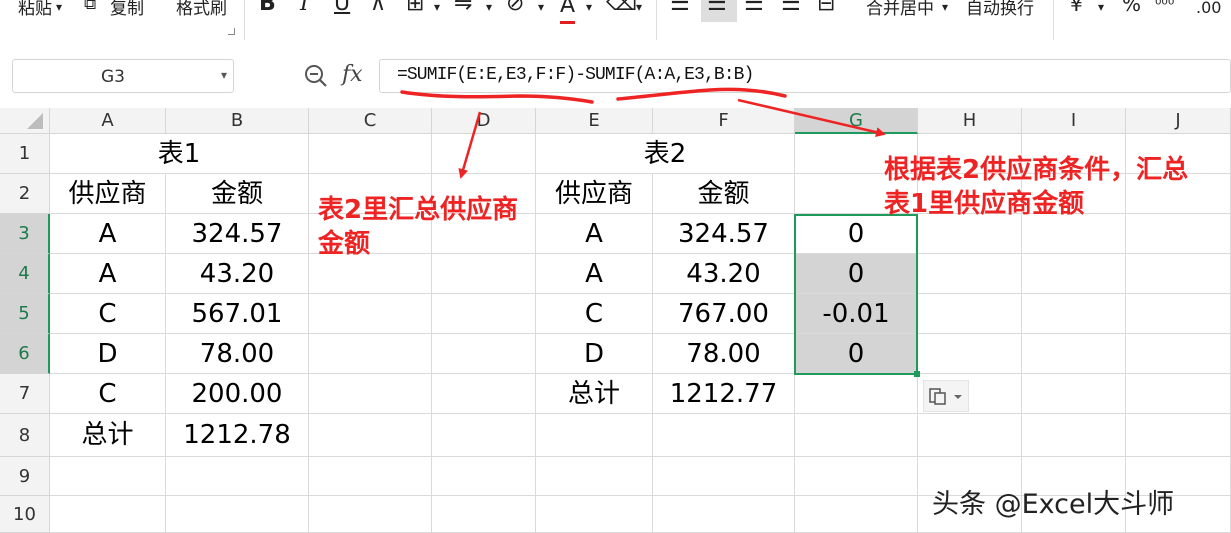 Image resolution: width=1231 pixels, height=533 pixels. What do you see at coordinates (589, 7) in the screenshot?
I see `font-color-dropdown-icon: ▾` at bounding box center [589, 7].